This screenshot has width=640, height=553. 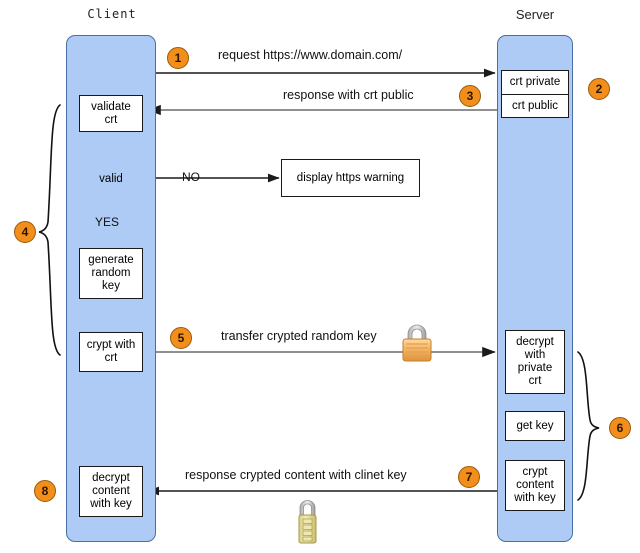 I want to click on message-response-cert-label: response with crt public, so click(x=348, y=95).